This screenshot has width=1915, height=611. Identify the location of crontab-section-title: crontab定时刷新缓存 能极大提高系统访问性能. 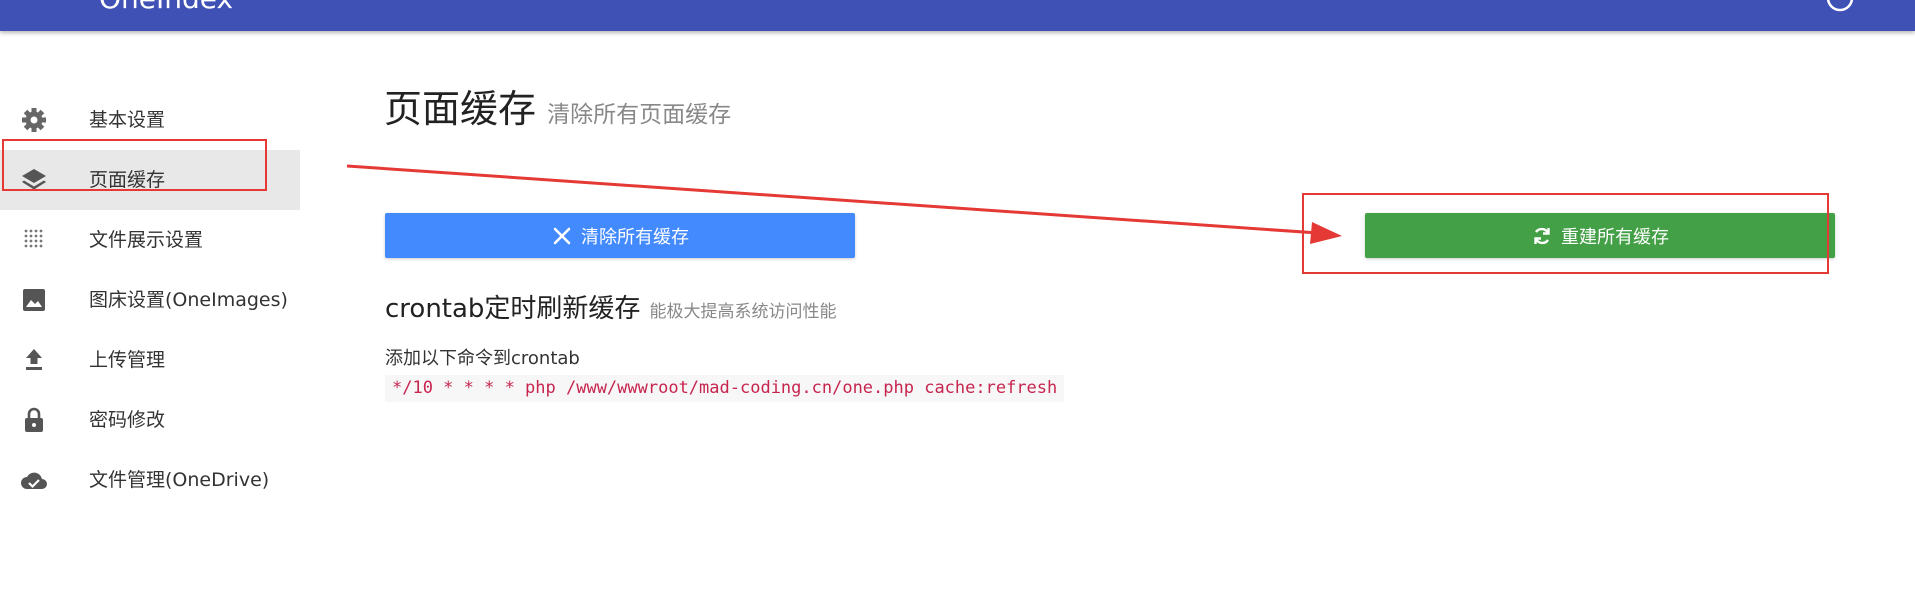
(611, 306).